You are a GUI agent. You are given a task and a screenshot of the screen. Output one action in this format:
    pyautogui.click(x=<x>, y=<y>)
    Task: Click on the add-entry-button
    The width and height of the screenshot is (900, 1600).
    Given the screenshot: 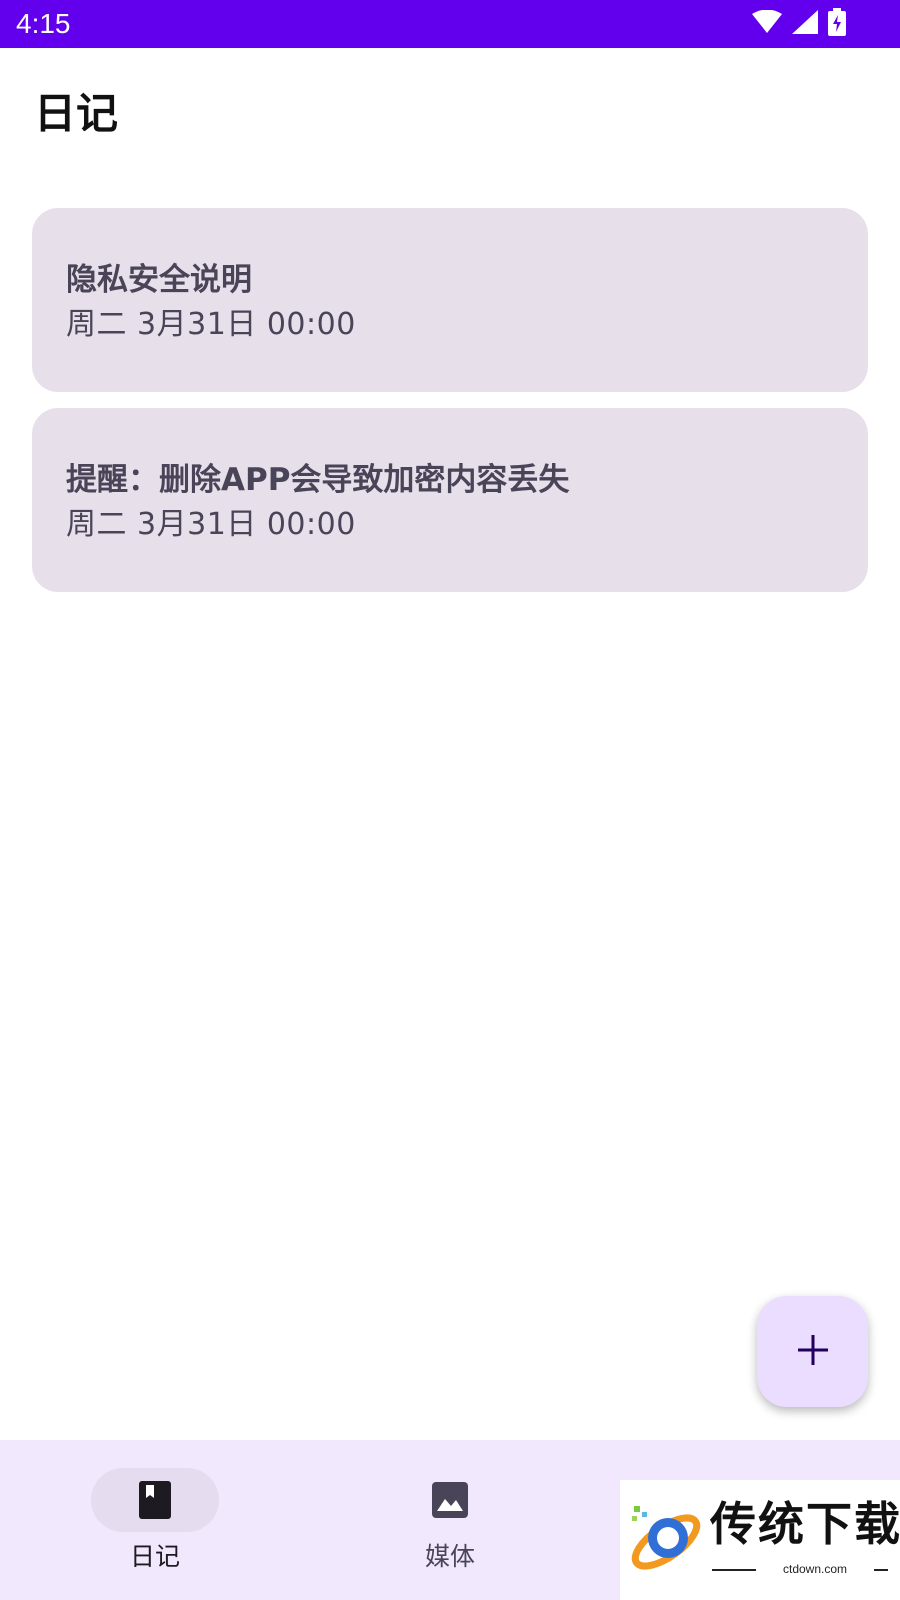 What is the action you would take?
    pyautogui.click(x=812, y=1351)
    